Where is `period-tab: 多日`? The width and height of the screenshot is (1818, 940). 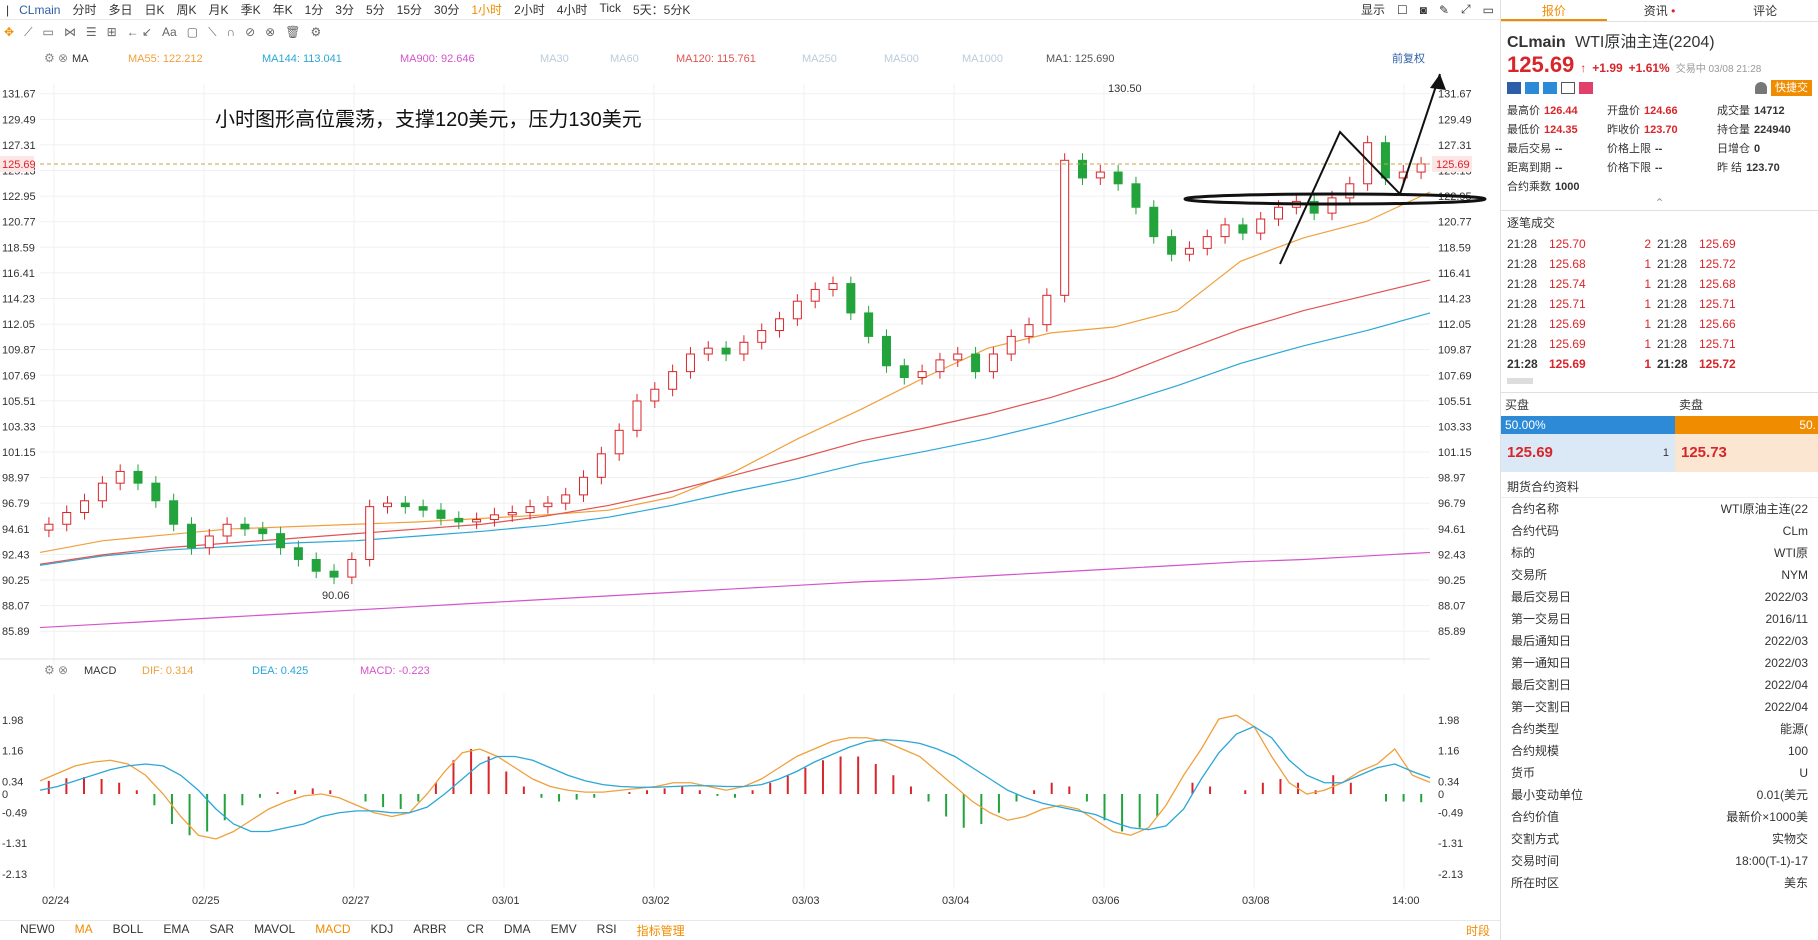
period-tab: 多日 is located at coordinates (121, 9).